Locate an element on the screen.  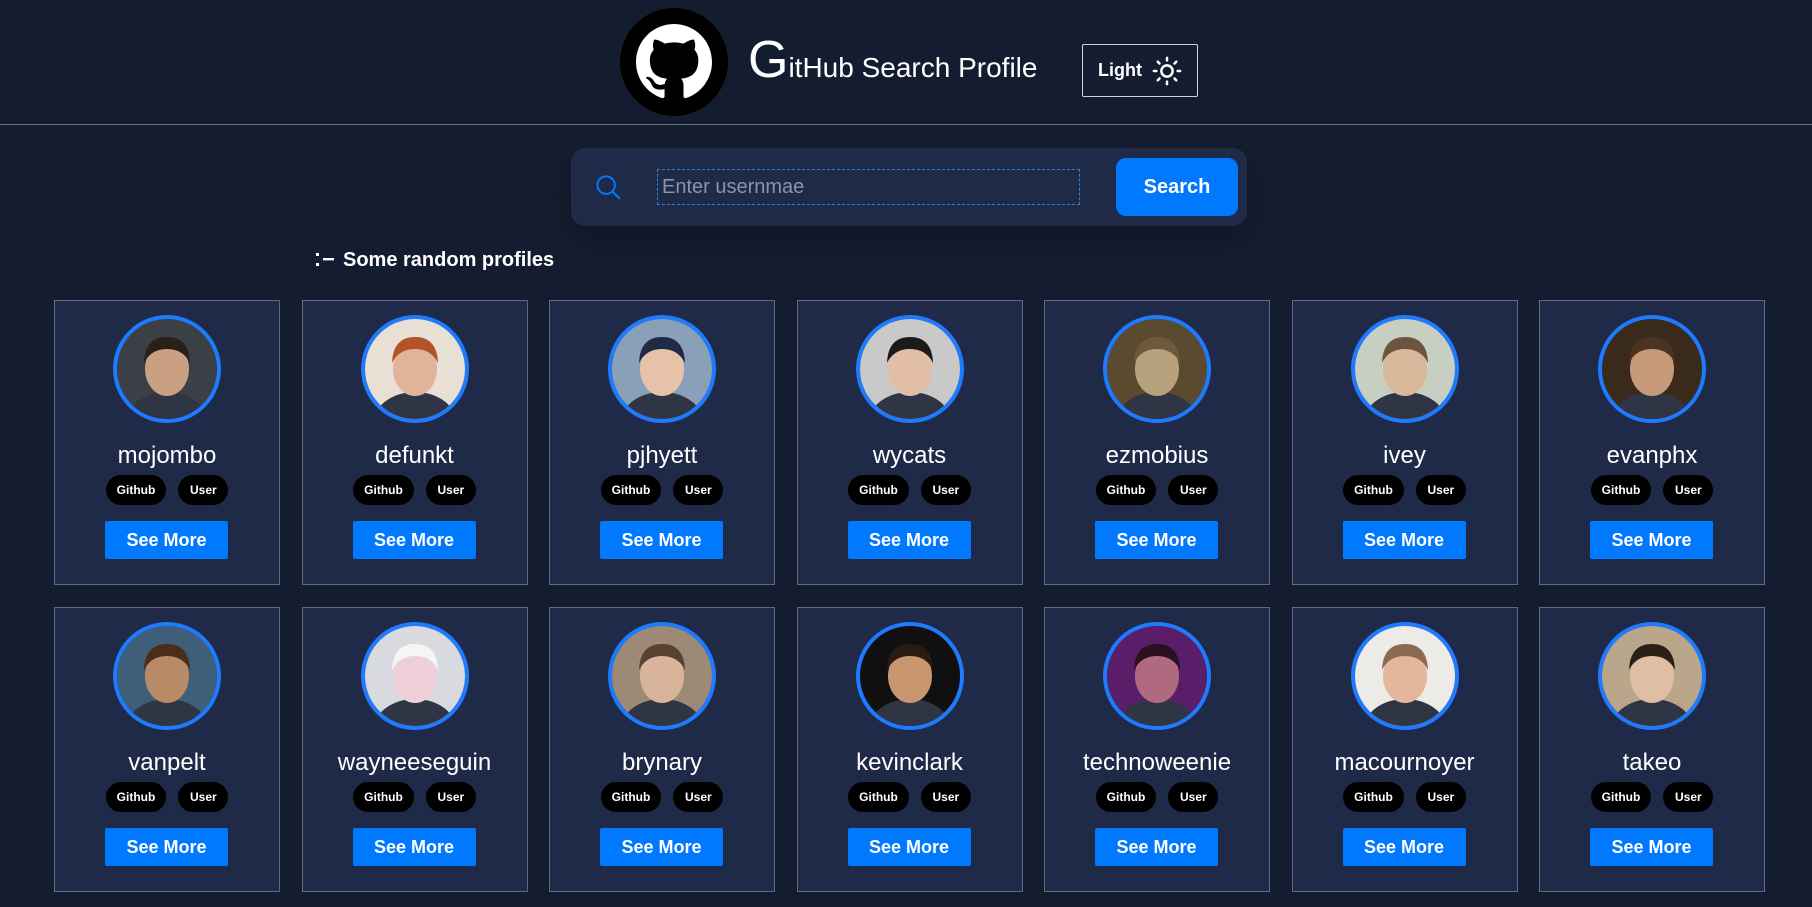
profile-username: ezmobius is located at coordinates (1157, 455).